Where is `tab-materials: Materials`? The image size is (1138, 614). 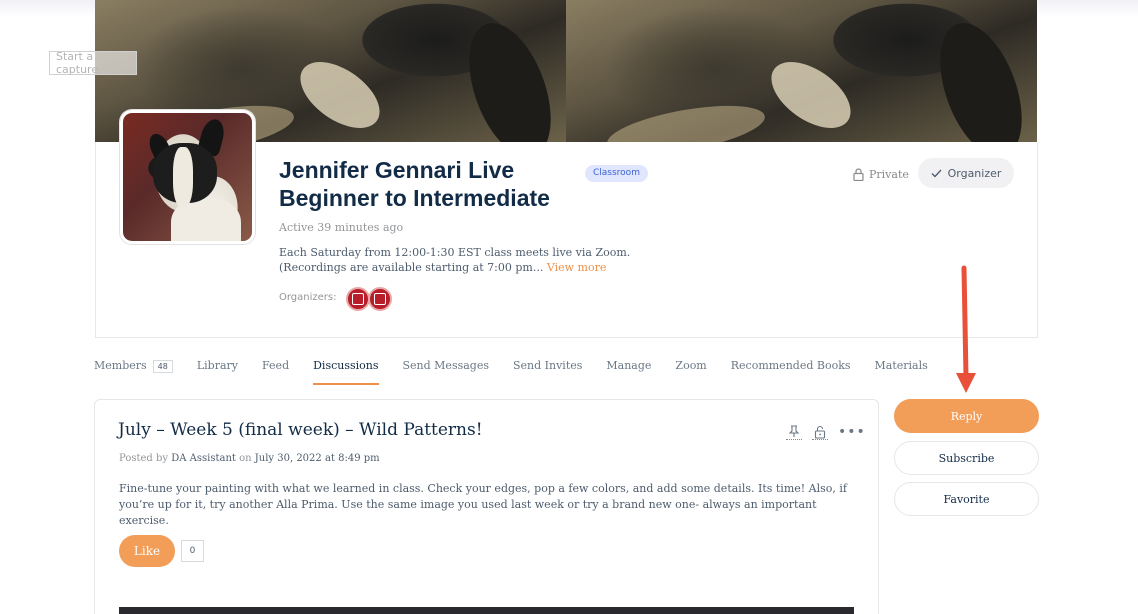
tab-materials: Materials is located at coordinates (901, 372).